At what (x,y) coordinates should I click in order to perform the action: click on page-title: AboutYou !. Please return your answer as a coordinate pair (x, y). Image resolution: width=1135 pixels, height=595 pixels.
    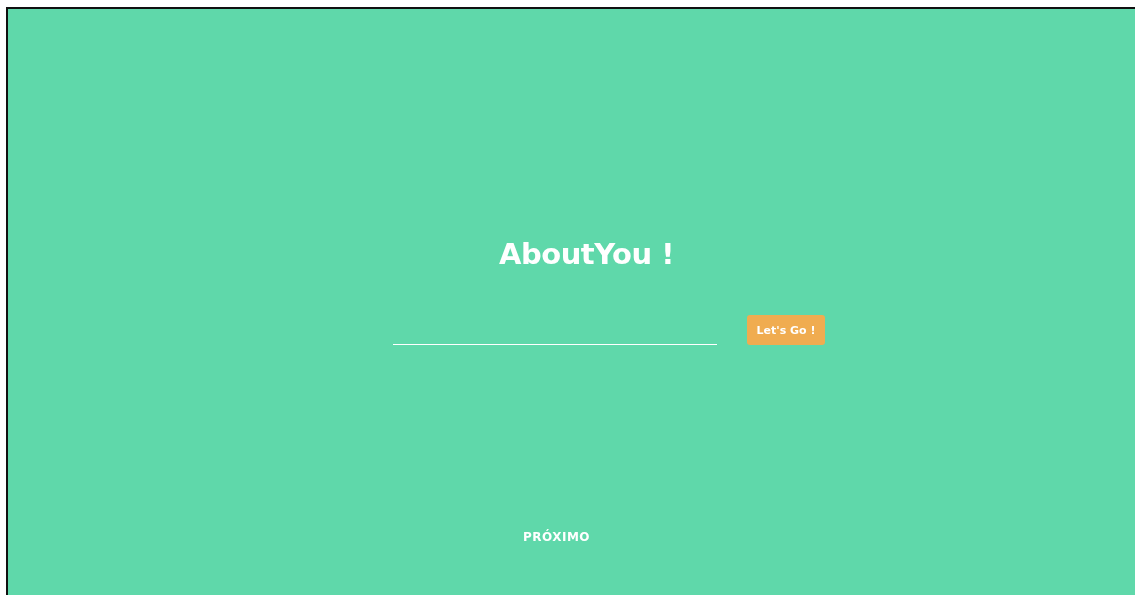
    Looking at the image, I should click on (586, 254).